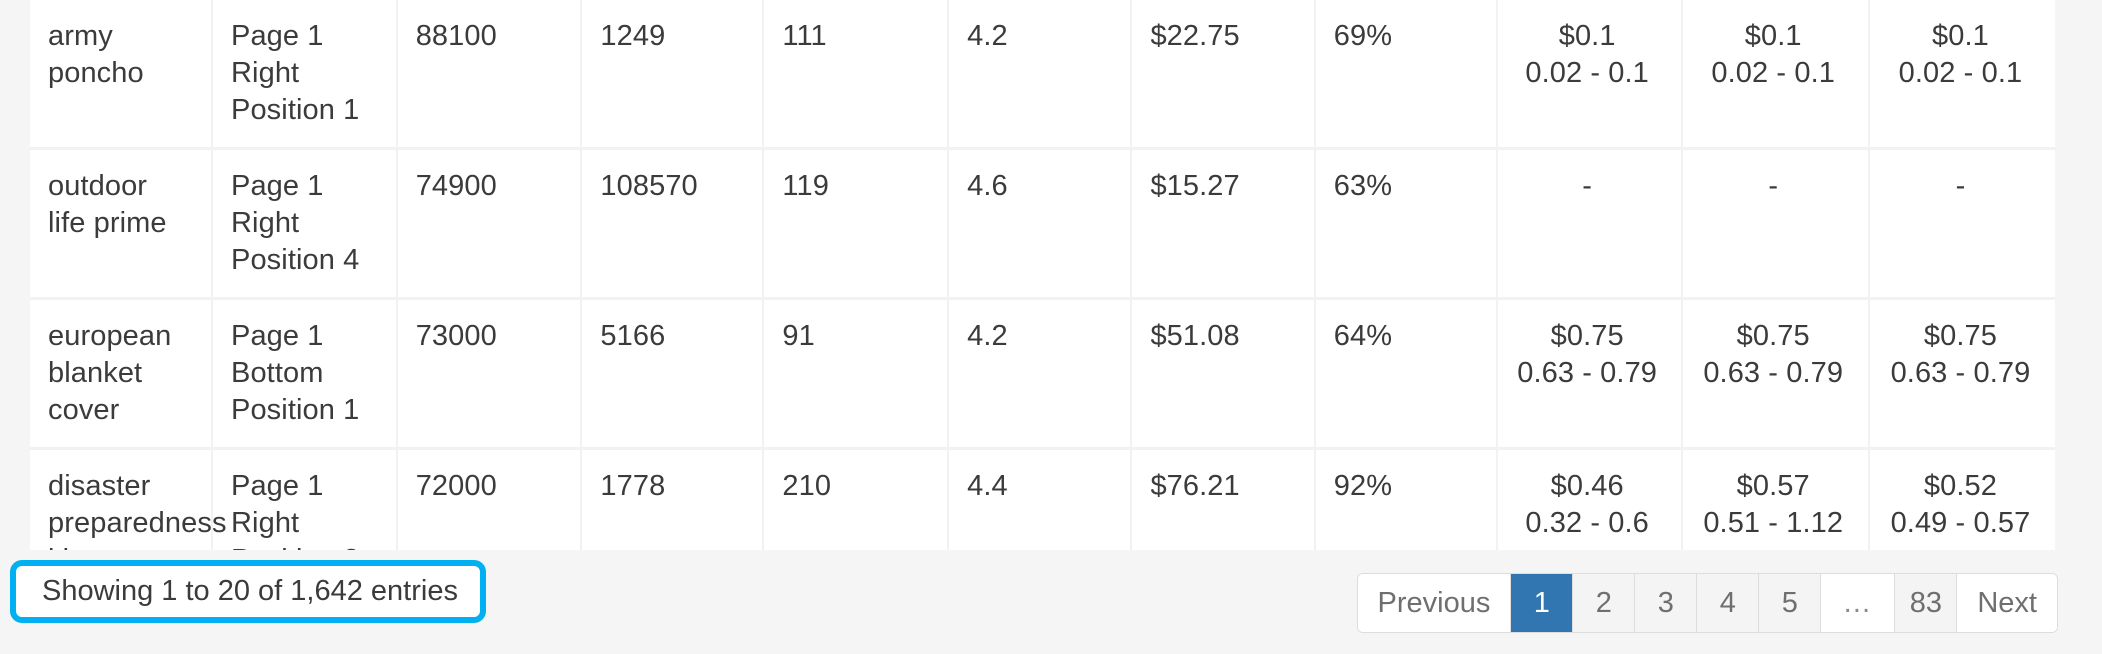  I want to click on cell-rate: 64%, so click(1406, 374).